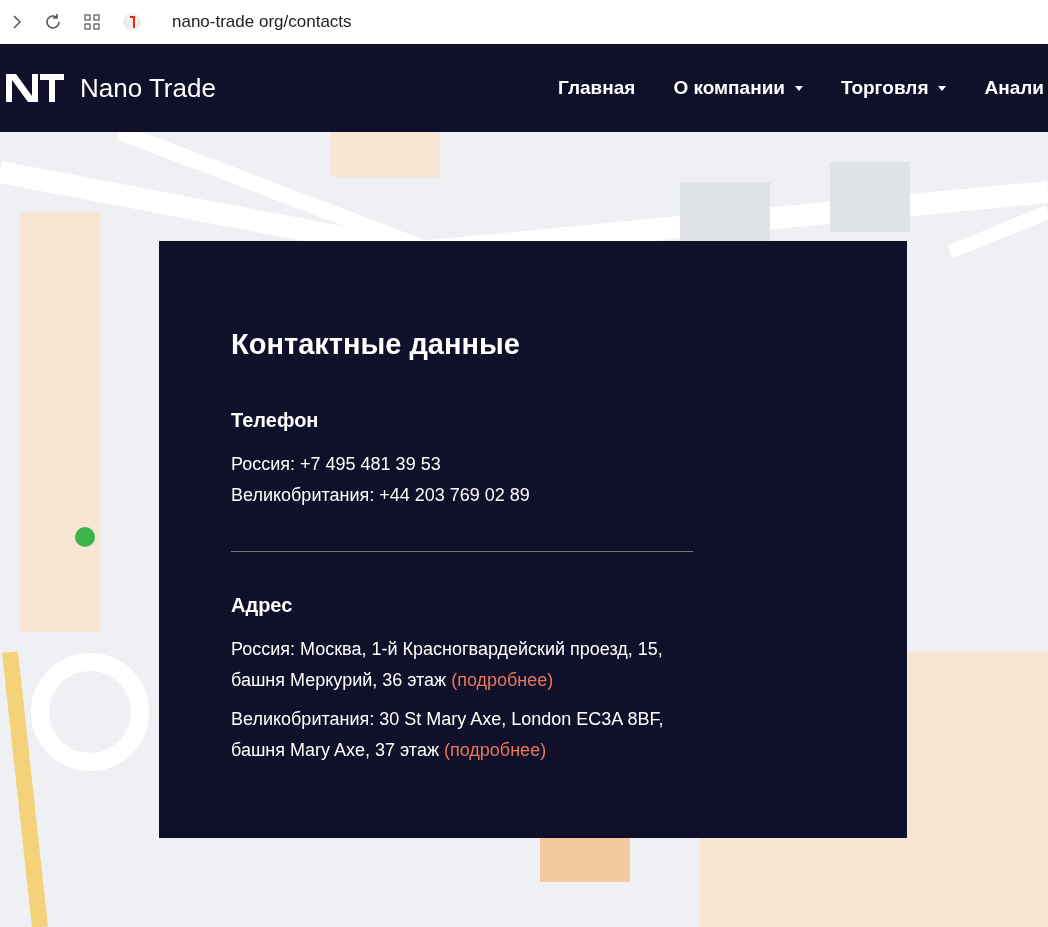  Describe the element at coordinates (376, 344) in the screenshot. I see `contacts-title: Контактные данные` at that location.